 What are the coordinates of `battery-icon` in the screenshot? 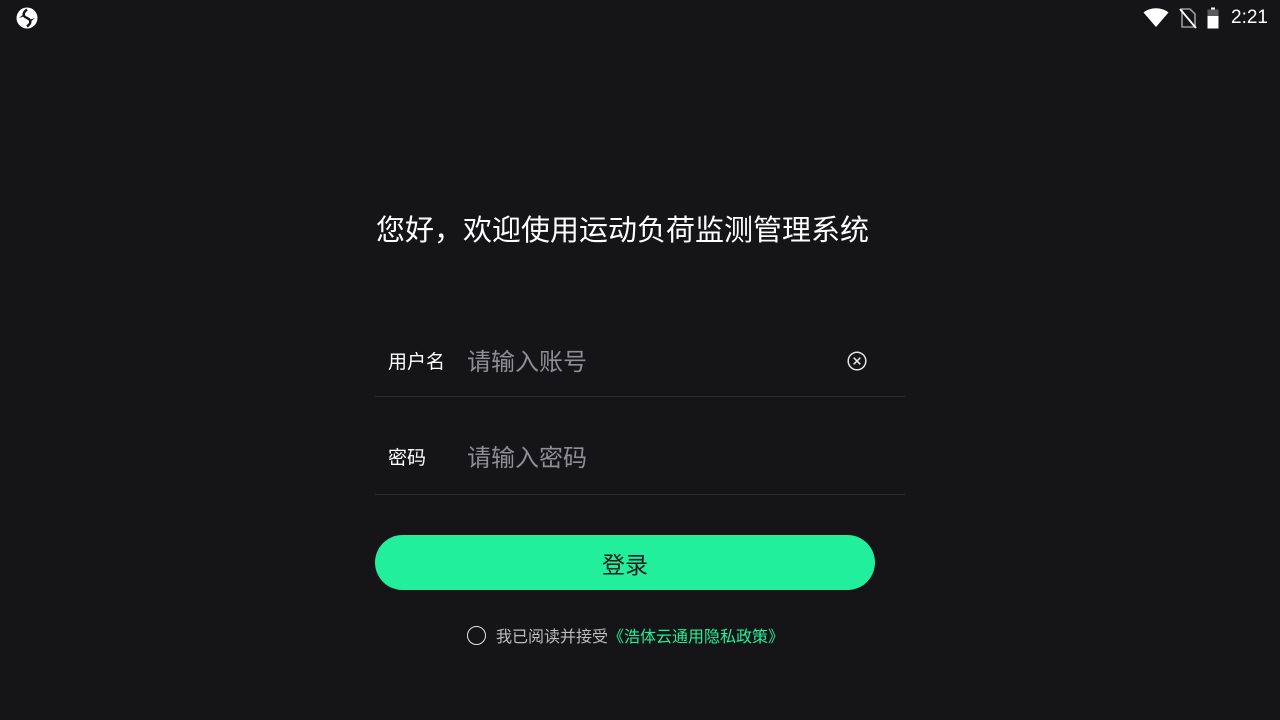 It's located at (1213, 18).